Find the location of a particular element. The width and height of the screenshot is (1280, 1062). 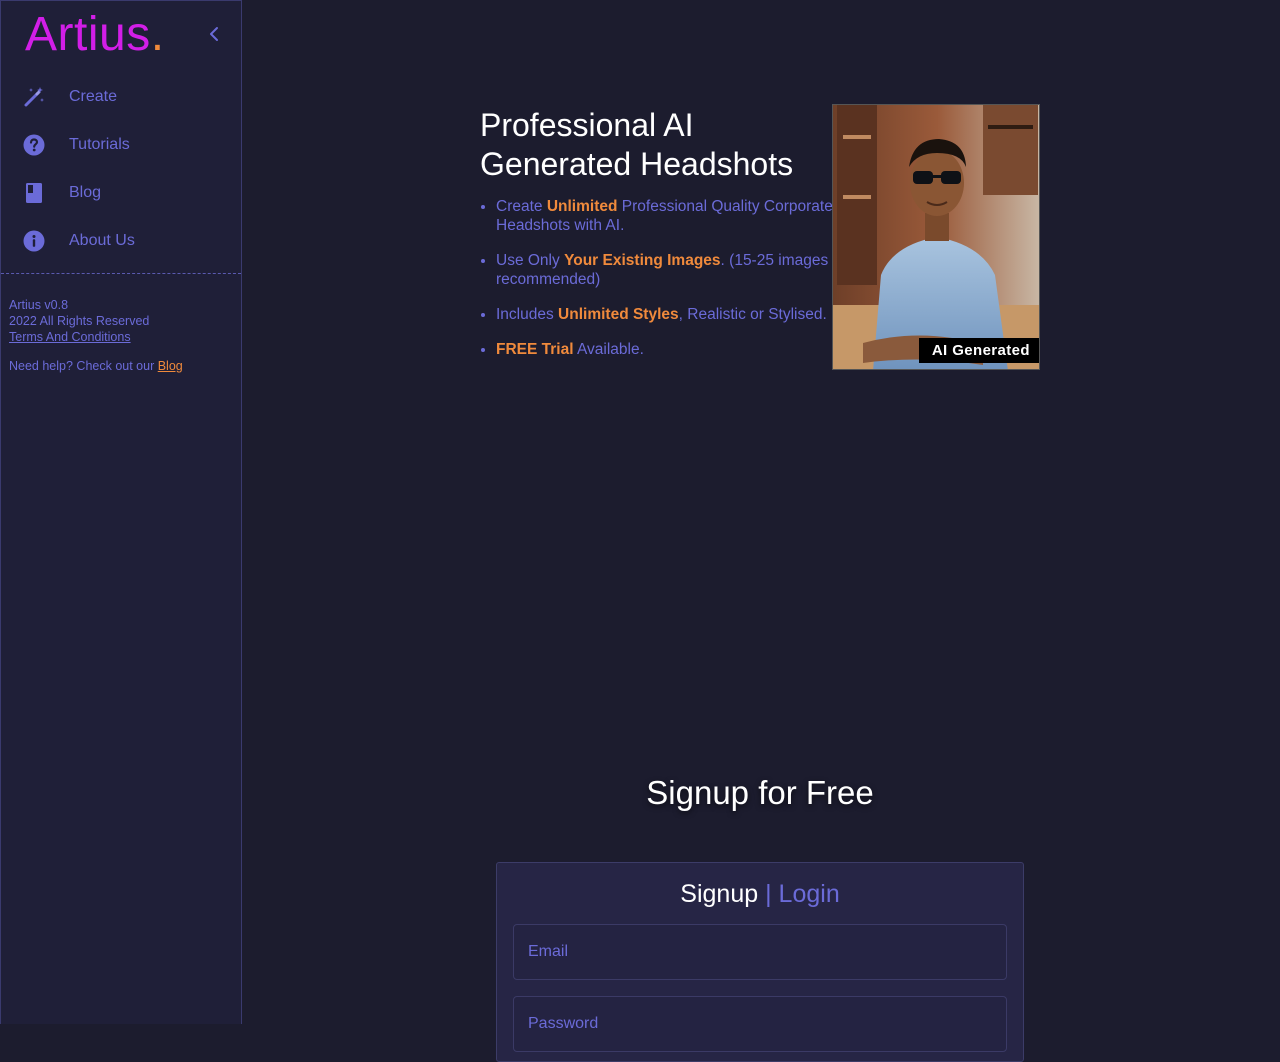

sidebar-divider is located at coordinates (121, 273).